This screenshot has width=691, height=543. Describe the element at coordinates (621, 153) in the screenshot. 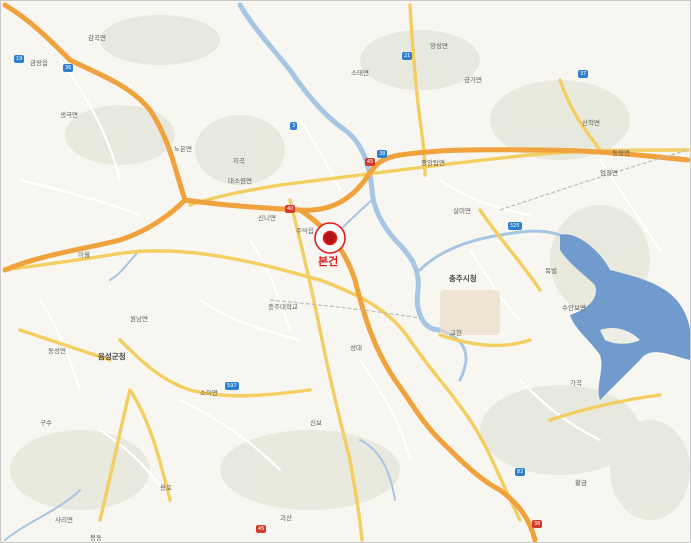

I see `place-label-dongnyang: 동량면` at that location.